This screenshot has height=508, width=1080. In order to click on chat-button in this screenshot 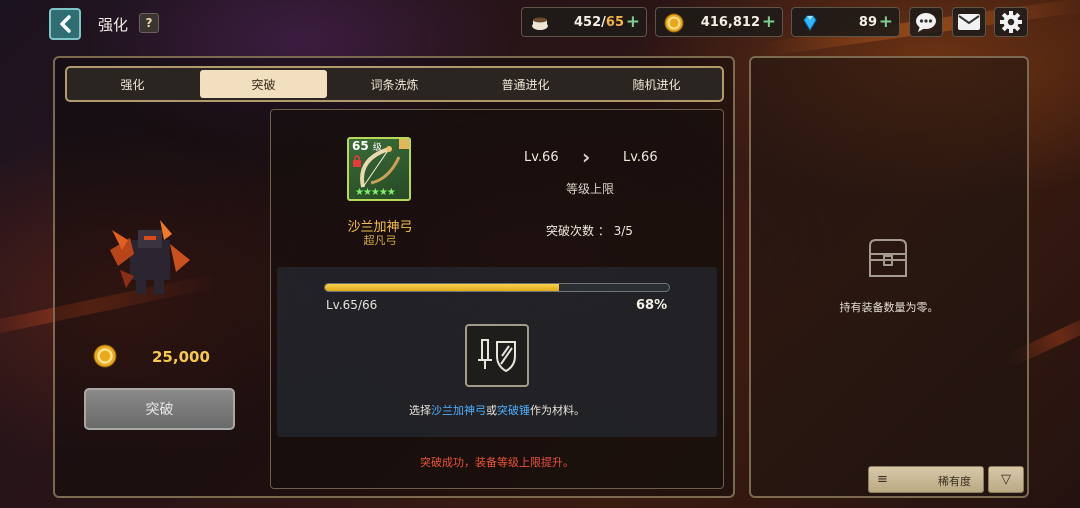, I will do `click(926, 22)`.